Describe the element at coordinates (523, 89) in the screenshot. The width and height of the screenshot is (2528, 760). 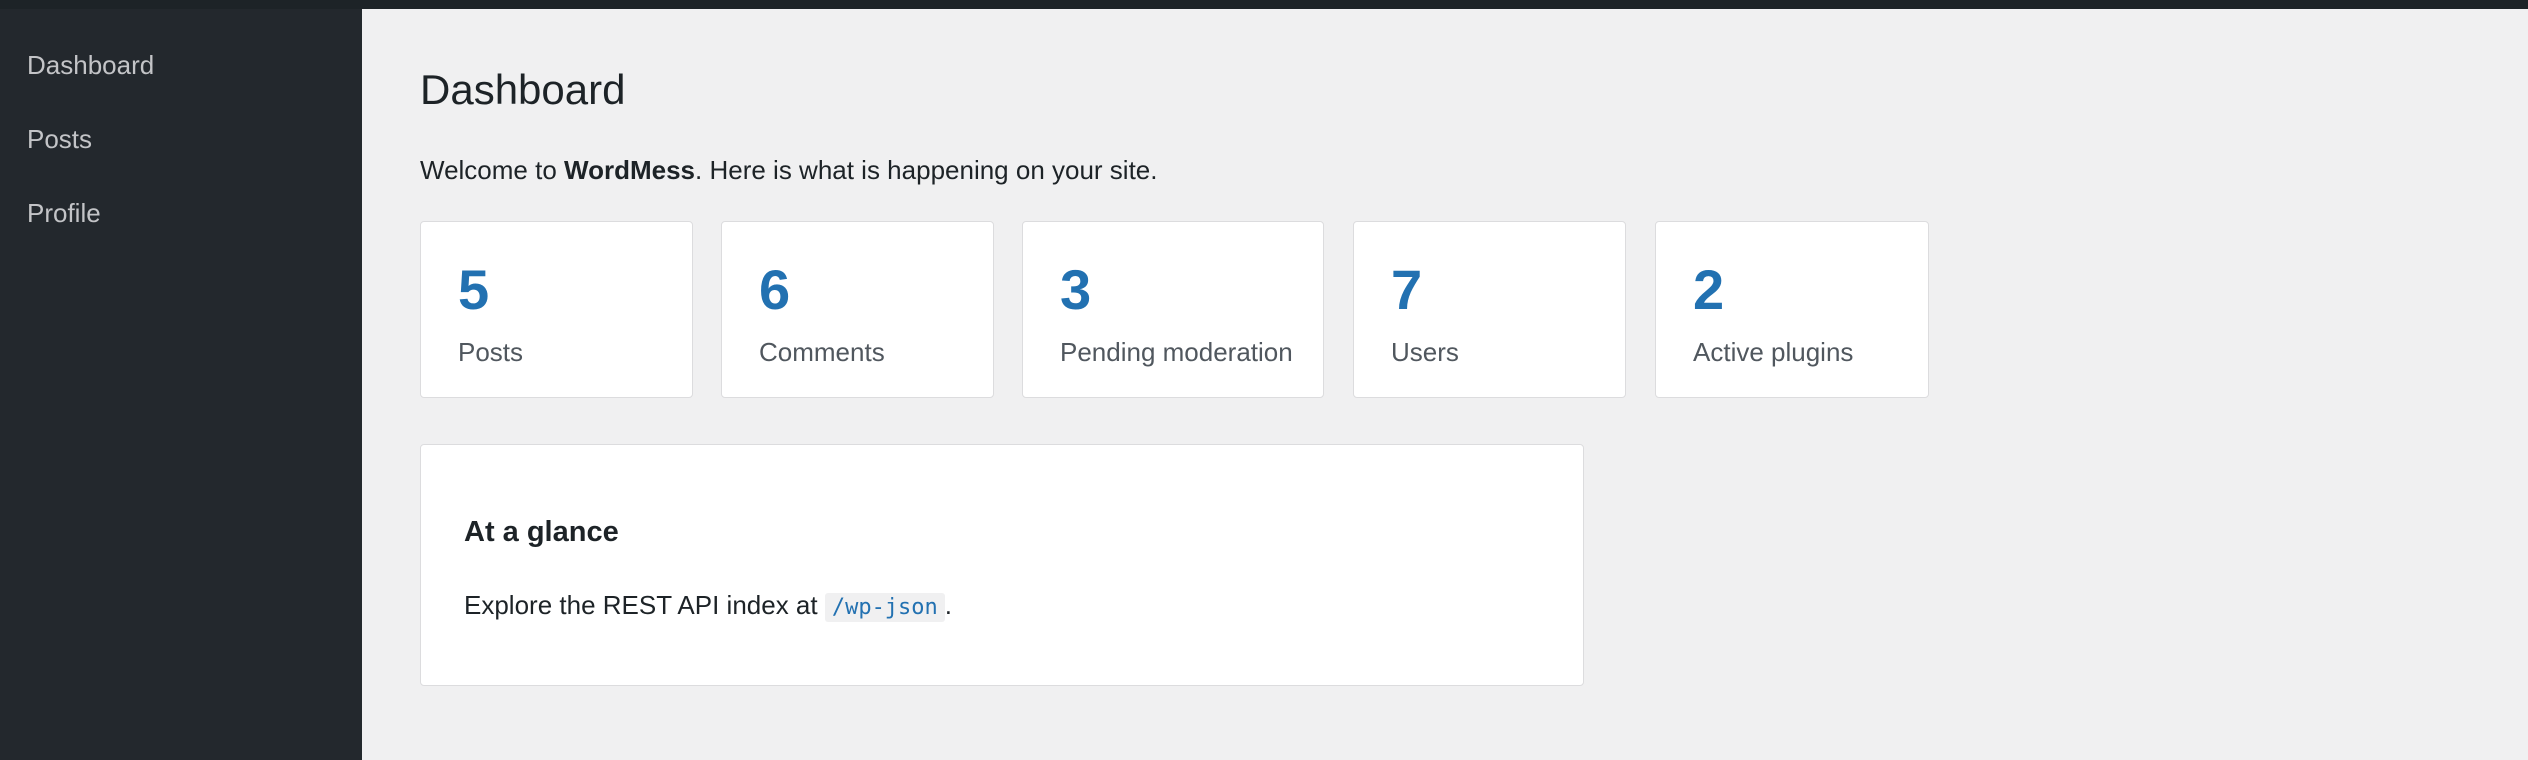
I see `page-title: Dashboard` at that location.